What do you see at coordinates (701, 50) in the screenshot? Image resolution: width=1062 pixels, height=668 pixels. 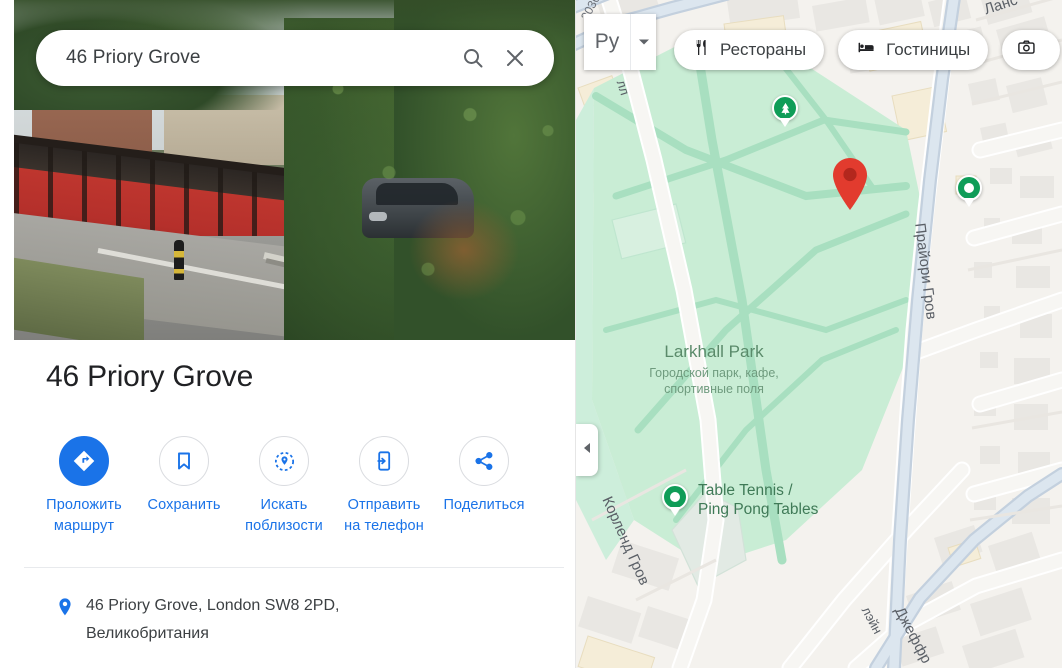 I see `restaurant-icon` at bounding box center [701, 50].